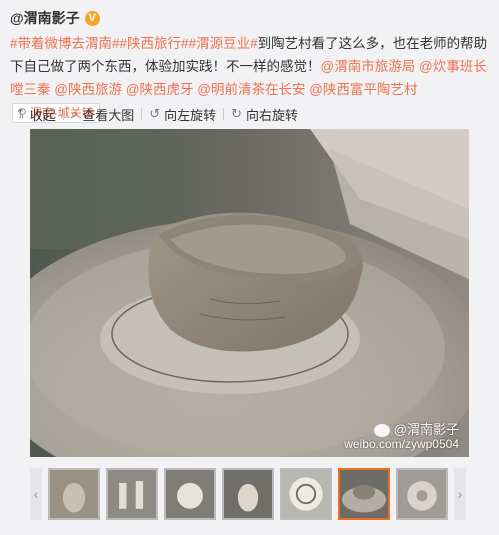 This screenshot has height=535, width=499. Describe the element at coordinates (88, 89) in the screenshot. I see `mention-link: @陕西旅游` at that location.